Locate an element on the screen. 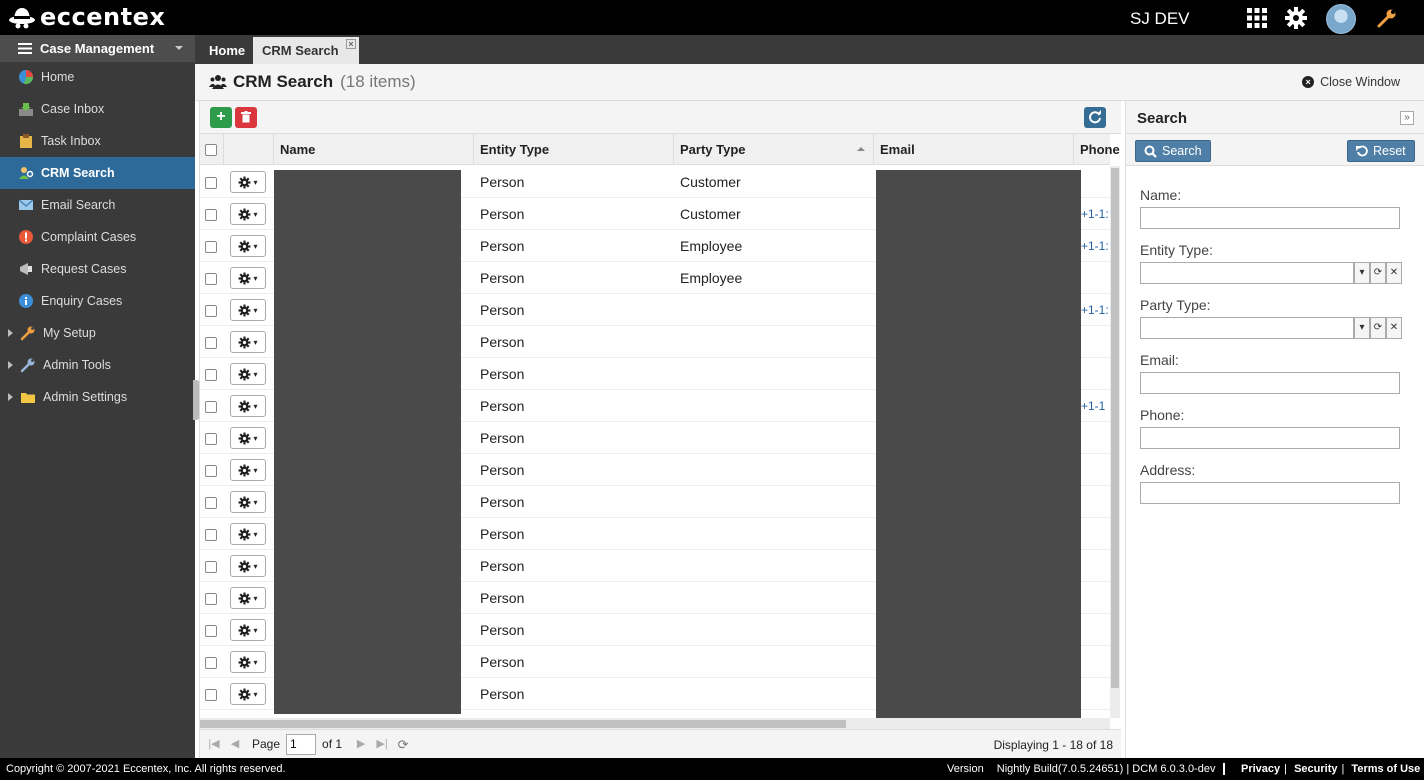 The height and width of the screenshot is (780, 1424). sidebar-item-admin-tools: Admin Tools is located at coordinates (97, 365).